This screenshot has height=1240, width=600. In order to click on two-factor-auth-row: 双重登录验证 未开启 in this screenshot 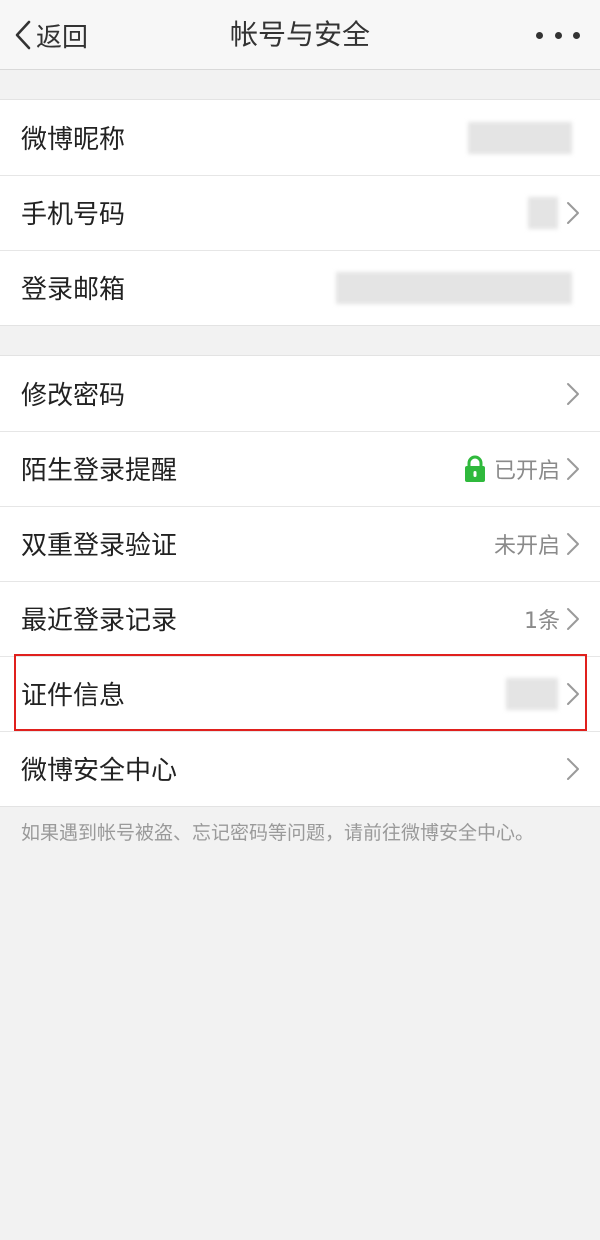, I will do `click(300, 543)`.